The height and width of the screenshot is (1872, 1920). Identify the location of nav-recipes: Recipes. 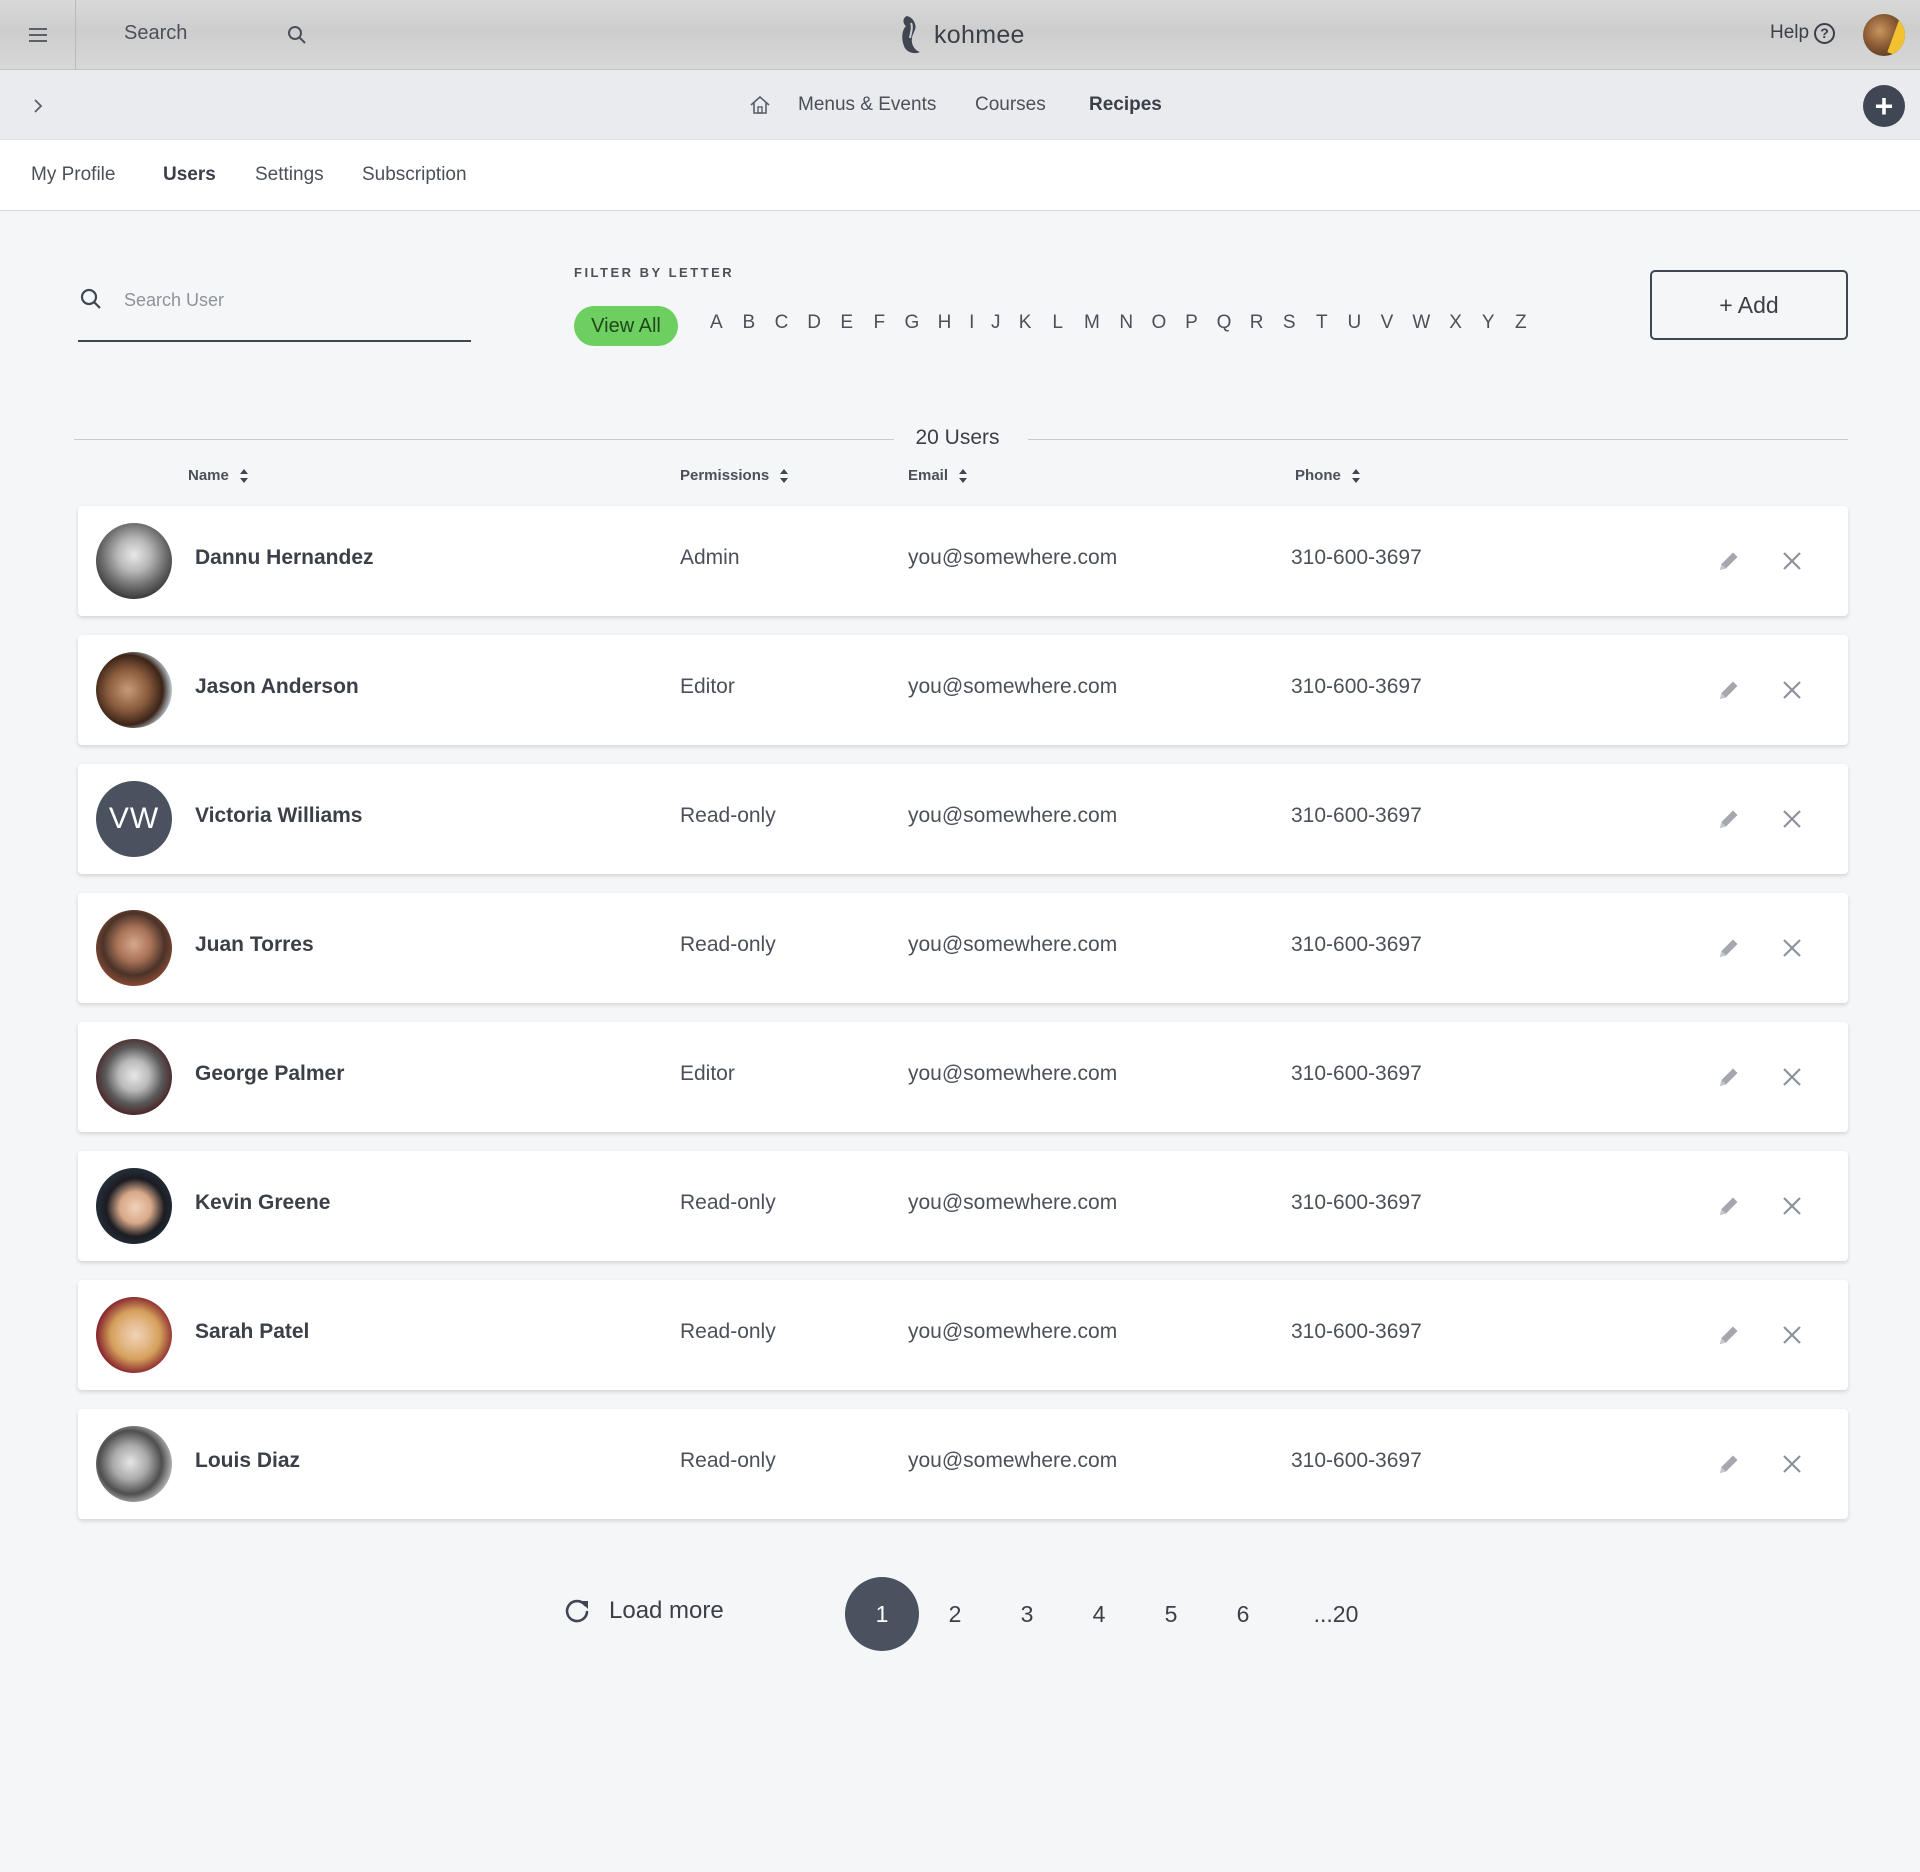
(1125, 105).